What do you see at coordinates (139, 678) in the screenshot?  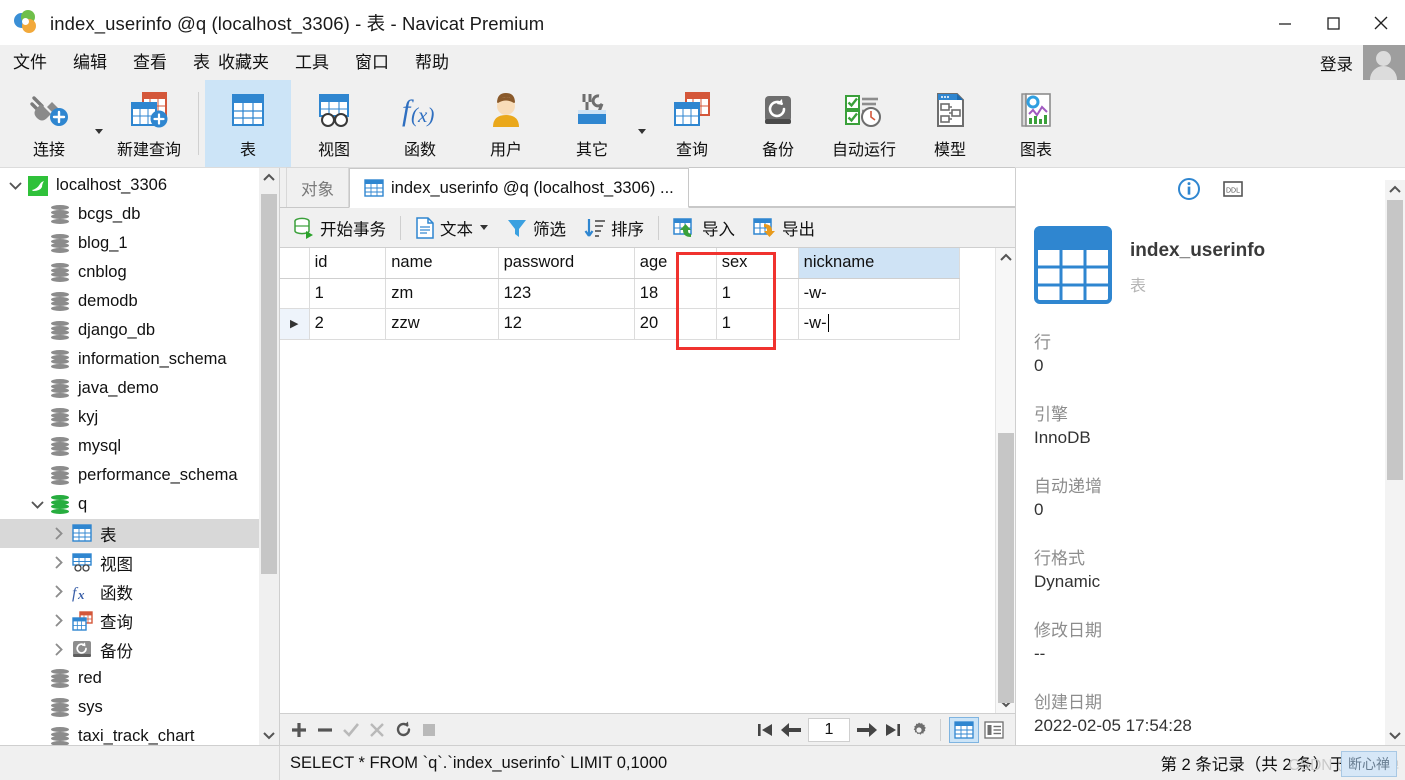 I see `tree-node-red: red` at bounding box center [139, 678].